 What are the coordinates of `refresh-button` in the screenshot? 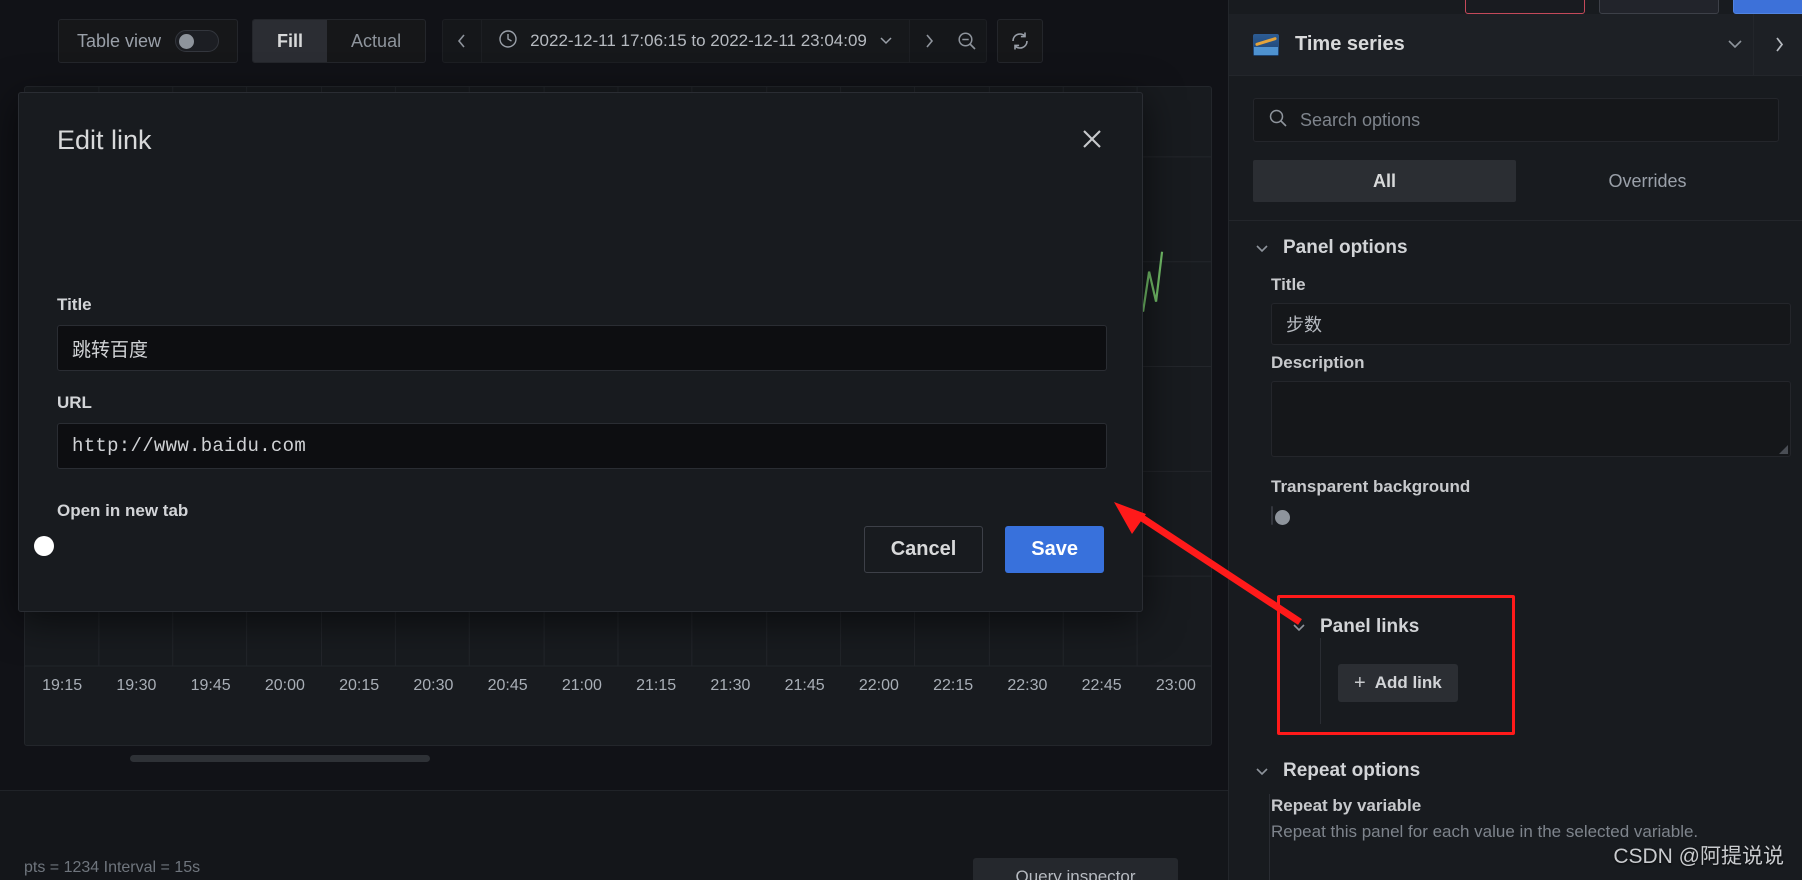 It's located at (1019, 41).